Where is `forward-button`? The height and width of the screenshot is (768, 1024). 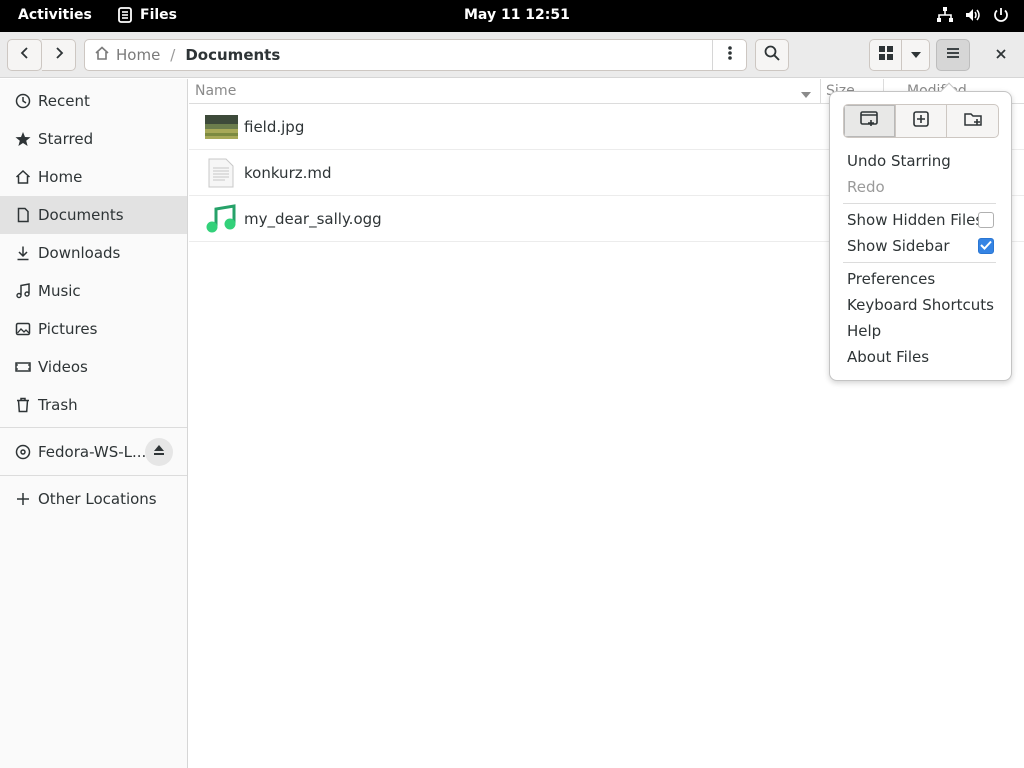 forward-button is located at coordinates (59, 55).